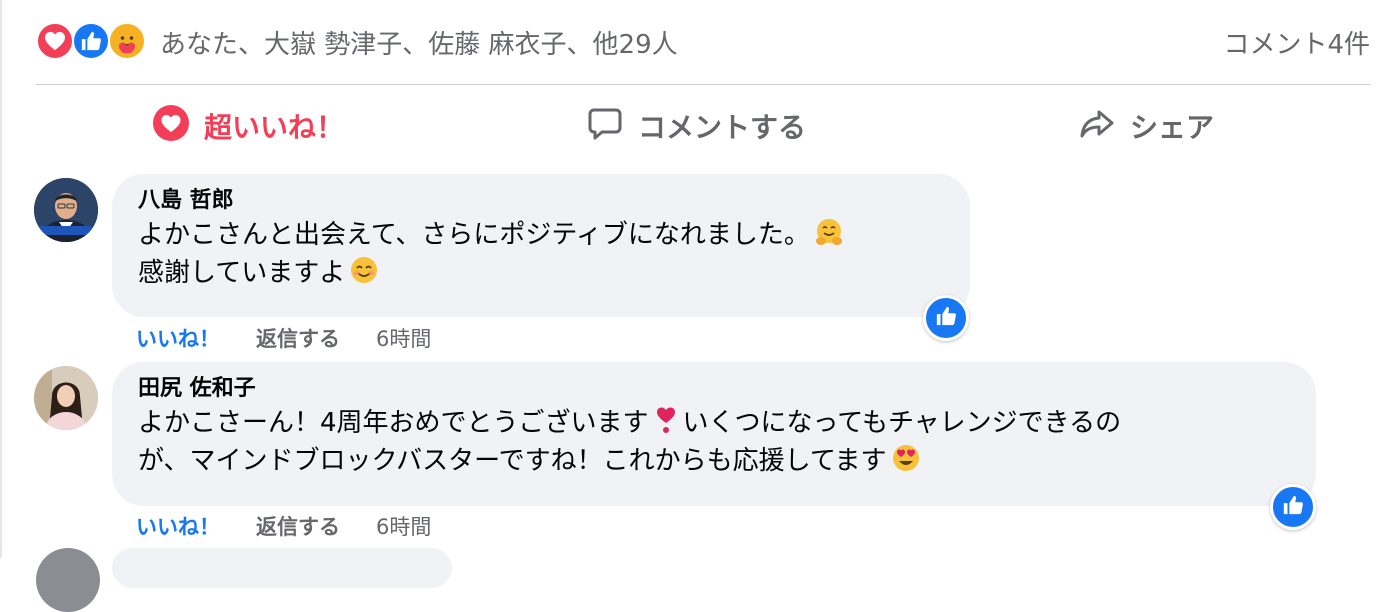 The image size is (1400, 612). I want to click on comment-author: 八島 哲郎, so click(541, 201).